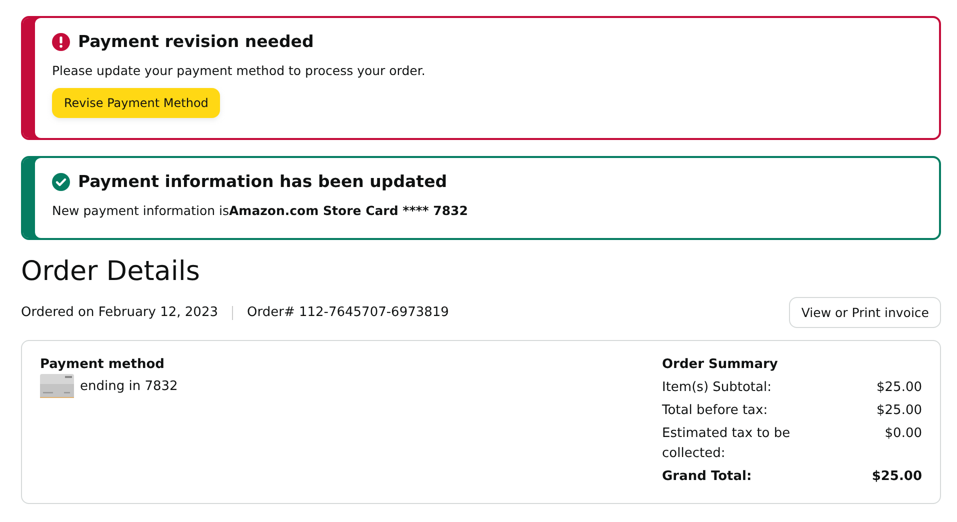  I want to click on order-date: Ordered on February 12, 2023, so click(119, 312).